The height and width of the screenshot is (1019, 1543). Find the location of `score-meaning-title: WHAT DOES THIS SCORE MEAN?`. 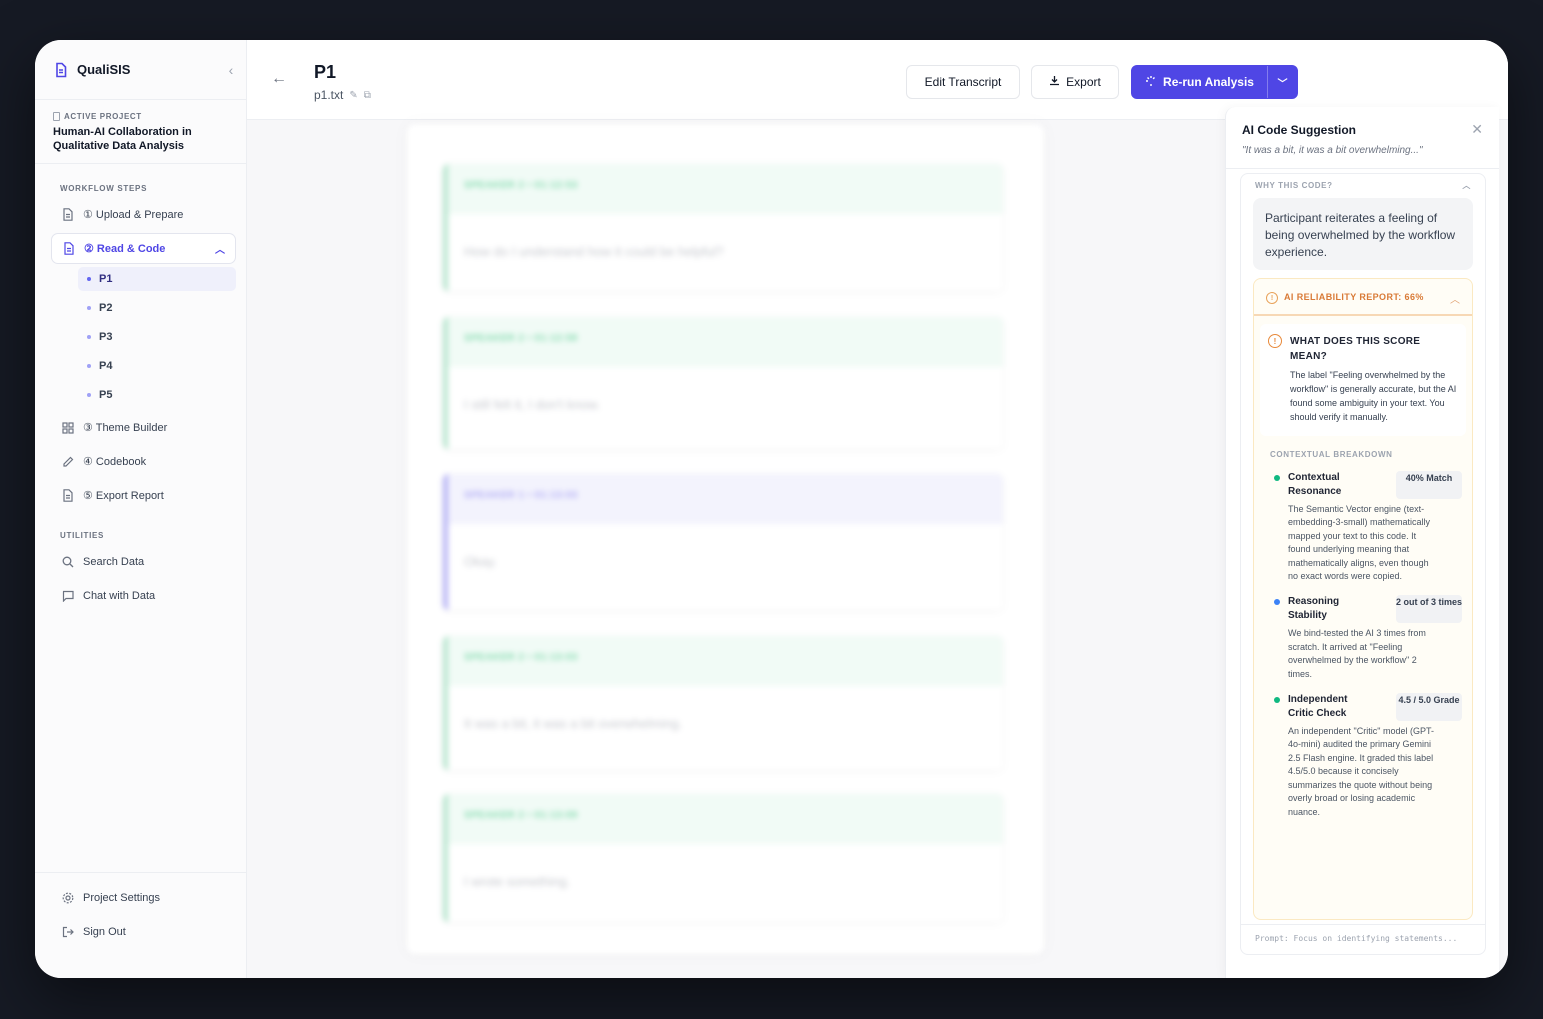

score-meaning-title: WHAT DOES THIS SCORE MEAN? is located at coordinates (1355, 349).